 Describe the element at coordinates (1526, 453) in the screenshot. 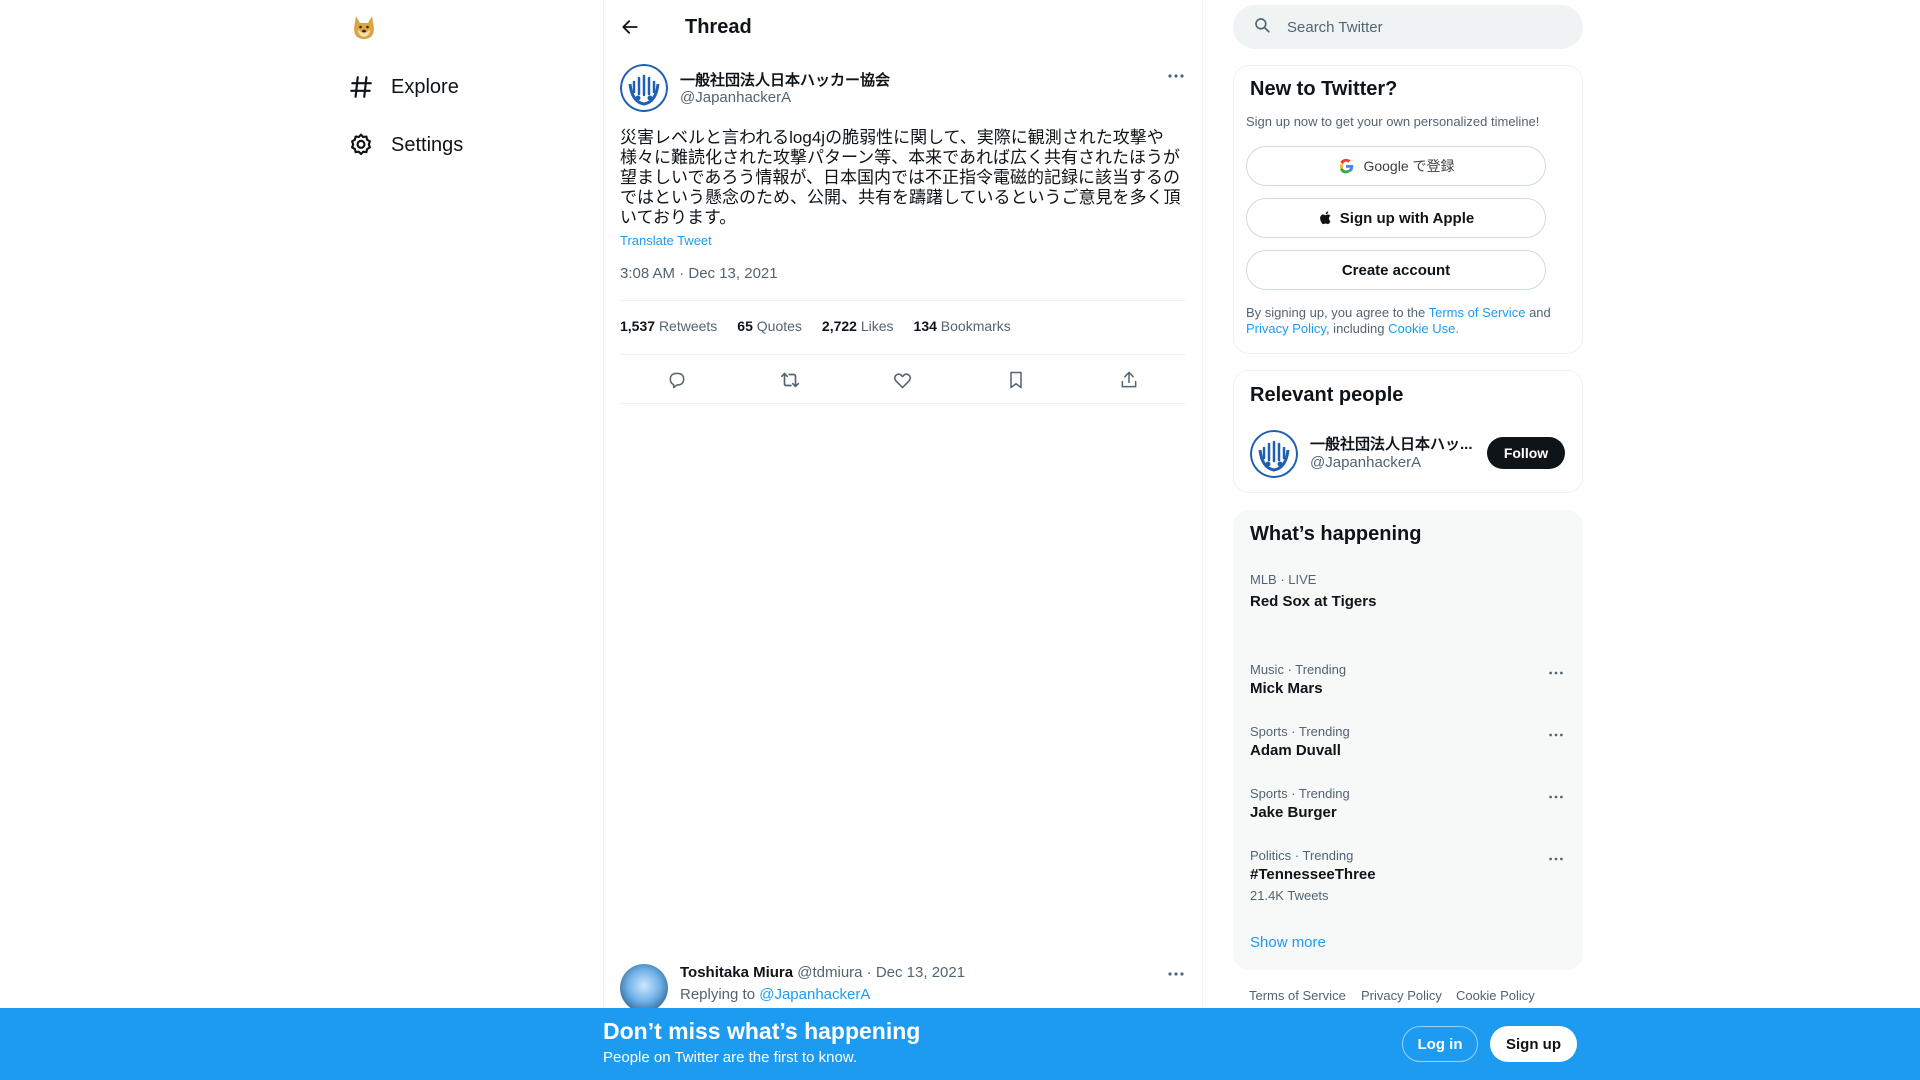

I see `follow-button: Follow` at that location.